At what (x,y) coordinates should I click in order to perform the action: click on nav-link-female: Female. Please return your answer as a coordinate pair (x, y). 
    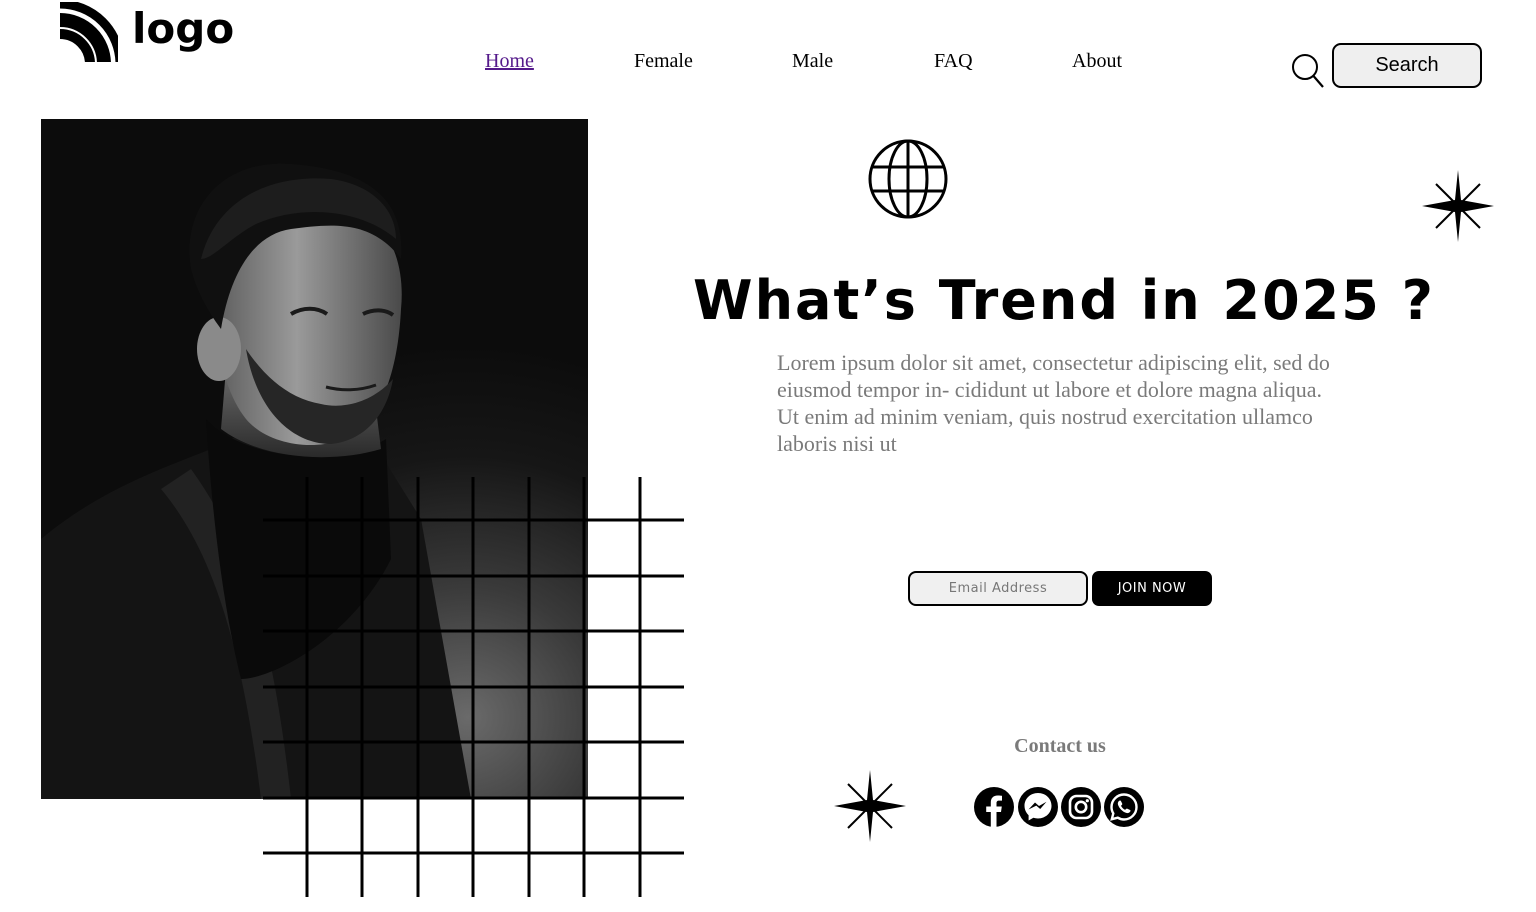
    Looking at the image, I should click on (663, 61).